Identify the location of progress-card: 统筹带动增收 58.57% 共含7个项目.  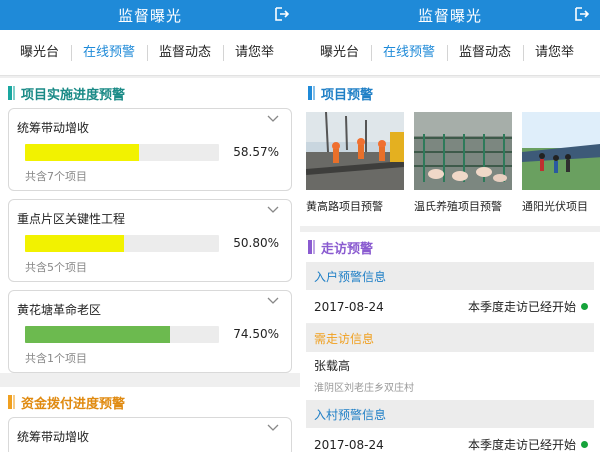
(150, 149).